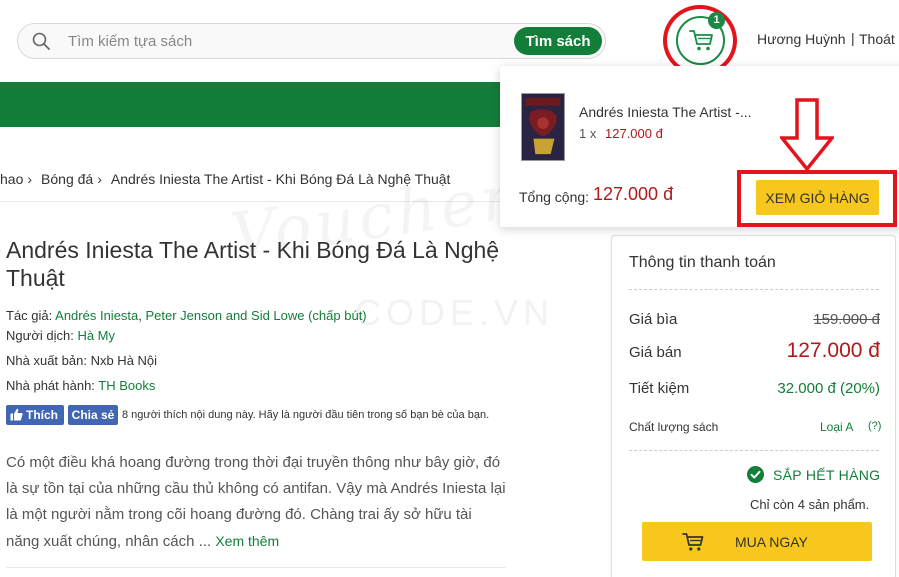  I want to click on annotation-arrow-icon, so click(807, 134).